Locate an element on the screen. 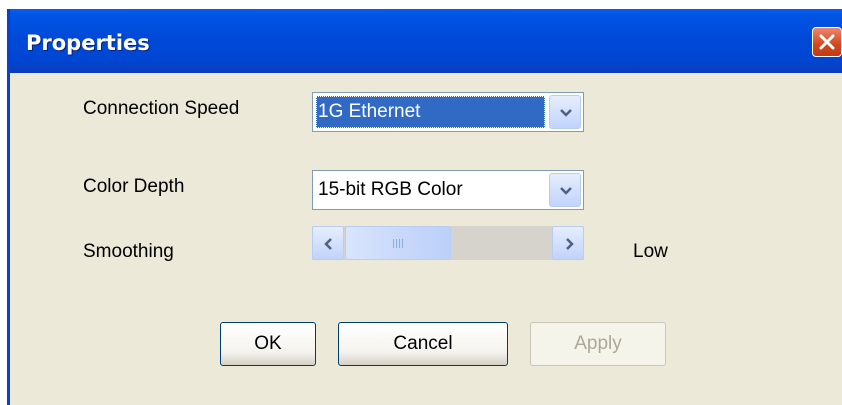 The image size is (842, 405). close-icon is located at coordinates (827, 42).